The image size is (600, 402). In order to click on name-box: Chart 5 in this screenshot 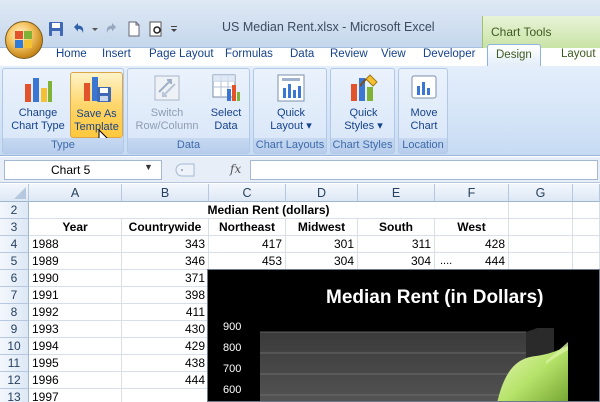, I will do `click(83, 170)`.